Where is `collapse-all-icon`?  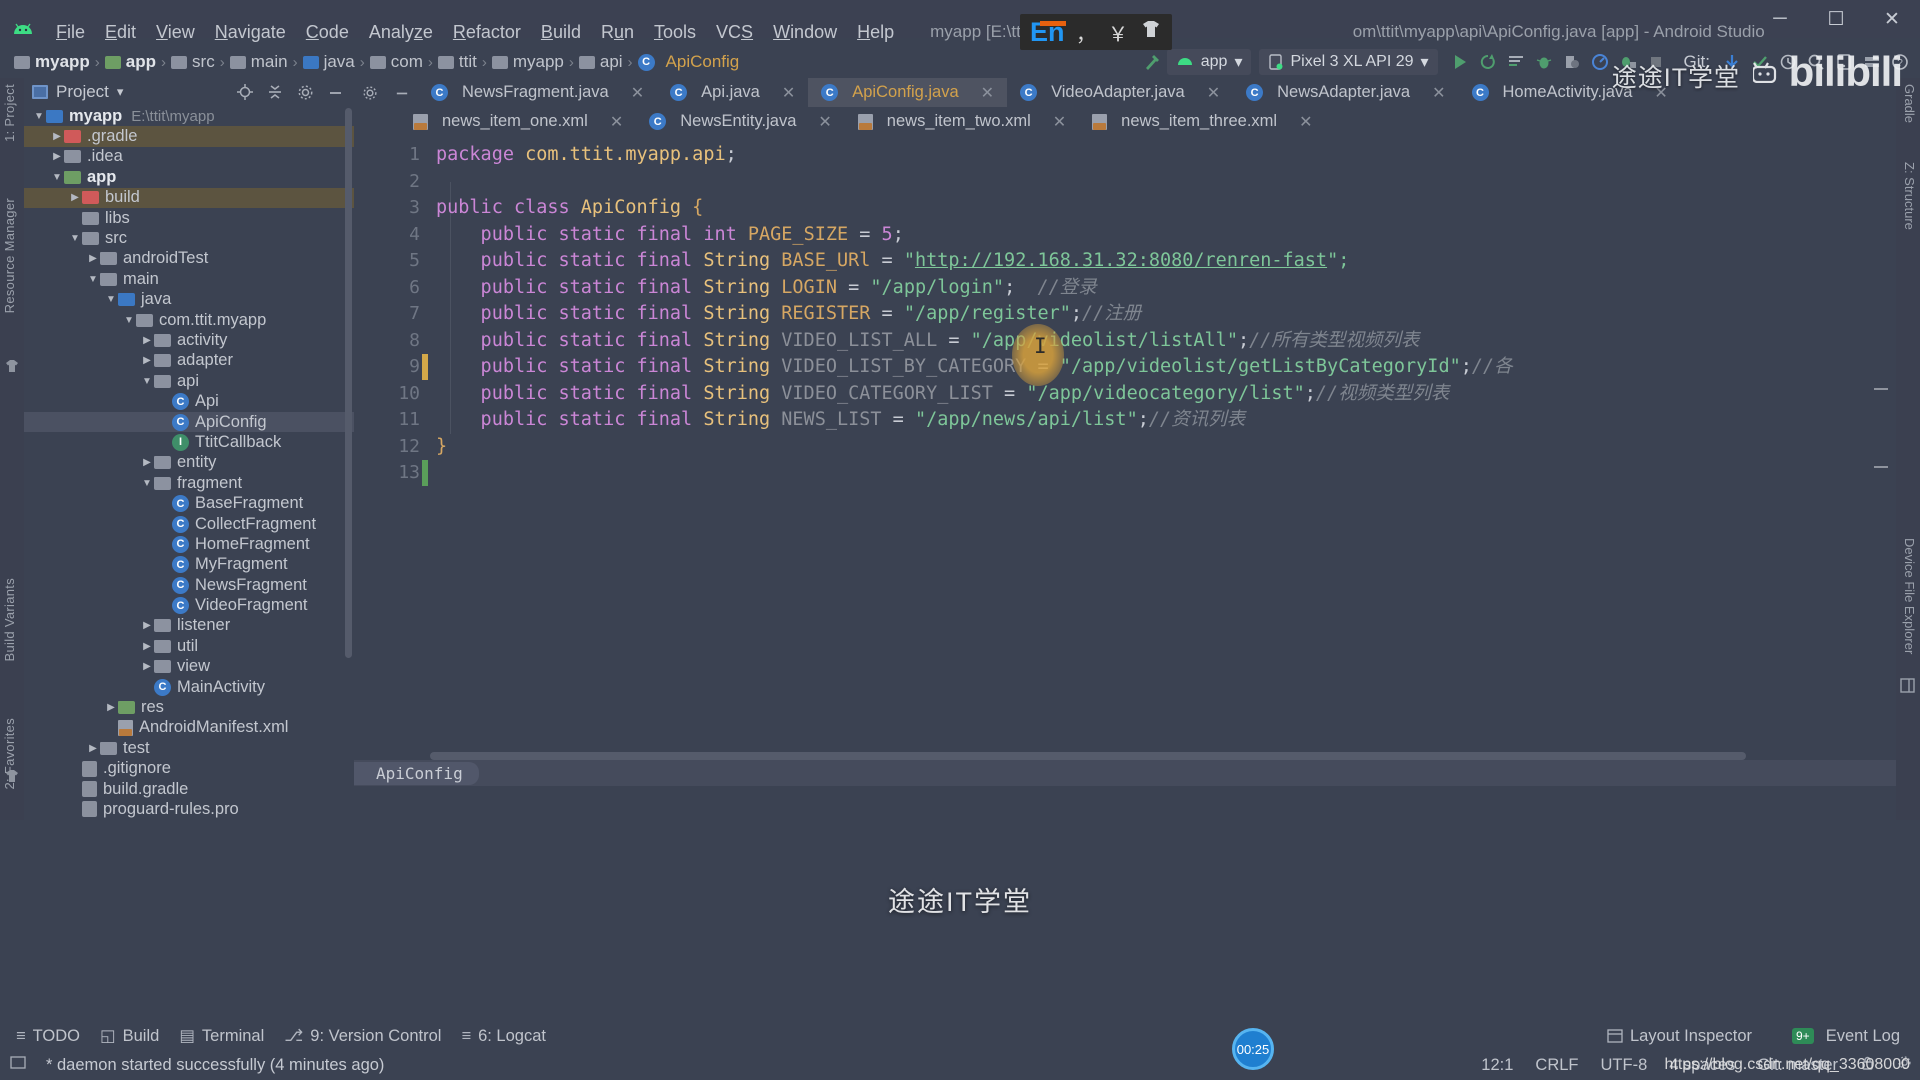 collapse-all-icon is located at coordinates (275, 92).